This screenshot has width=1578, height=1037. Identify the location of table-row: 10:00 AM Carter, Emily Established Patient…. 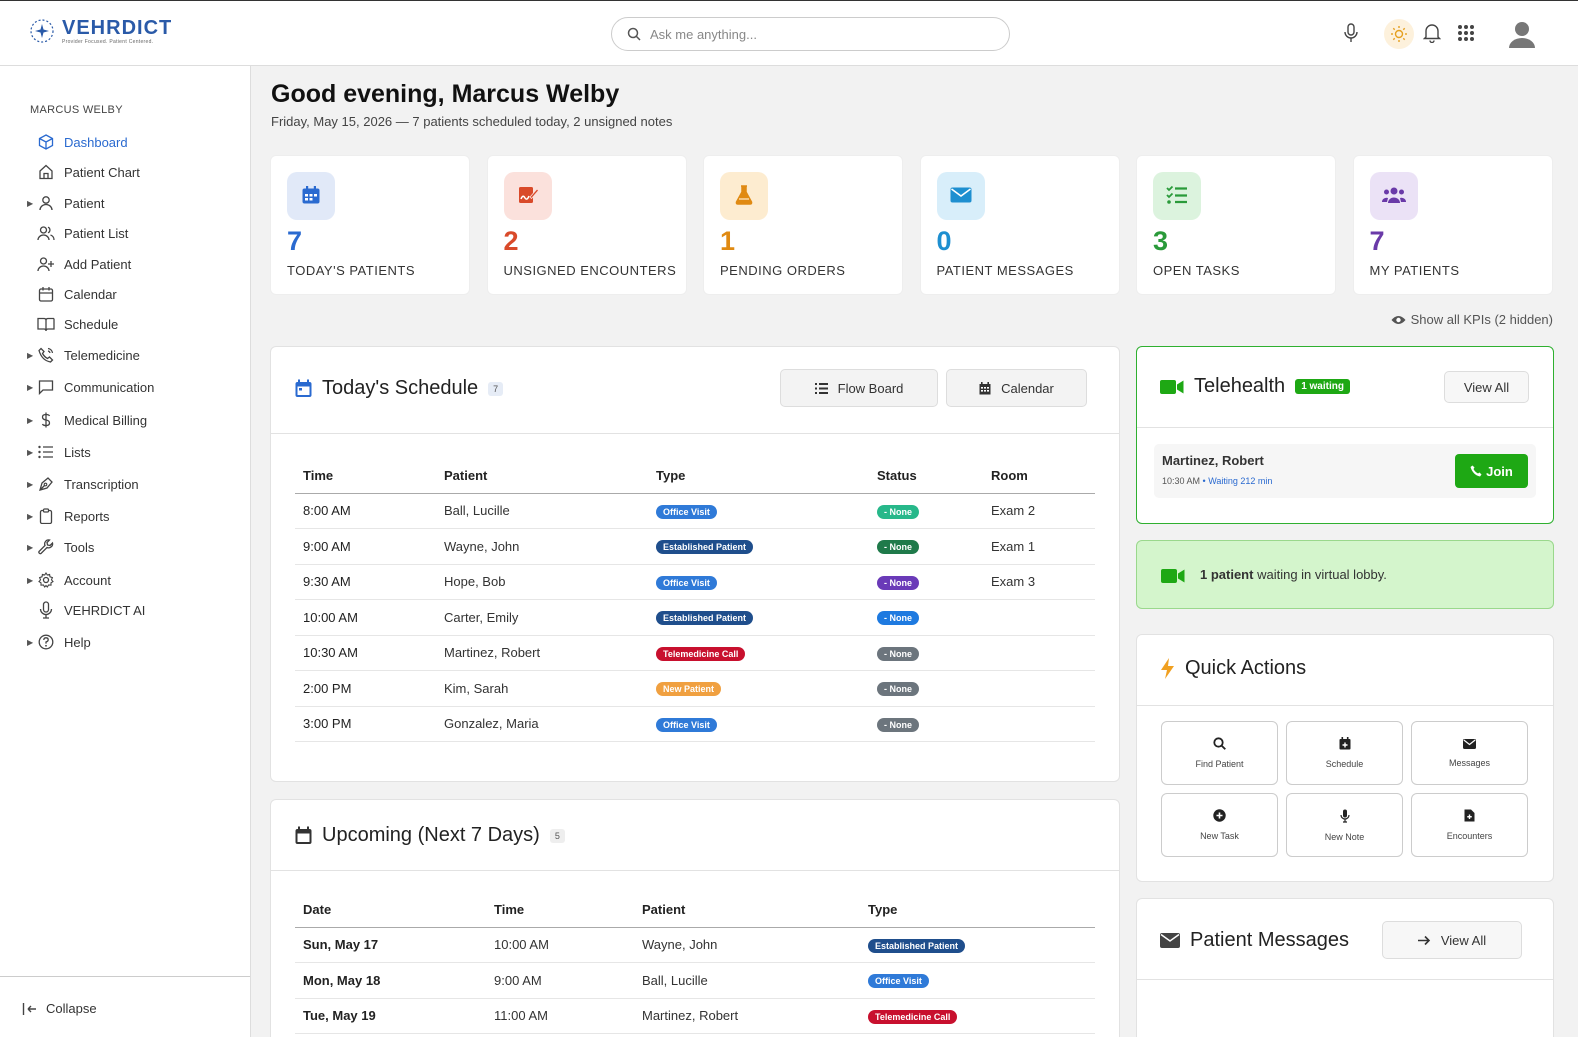
(695, 617).